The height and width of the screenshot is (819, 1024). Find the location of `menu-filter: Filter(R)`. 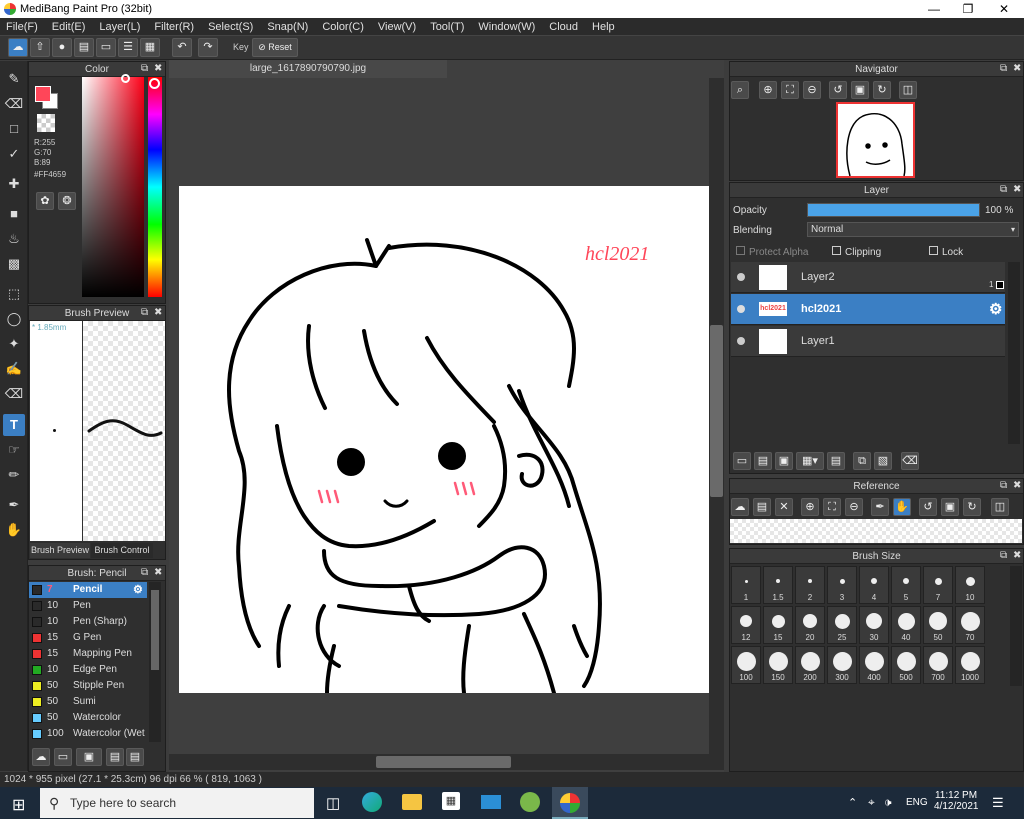

menu-filter: Filter(R) is located at coordinates (171, 27).